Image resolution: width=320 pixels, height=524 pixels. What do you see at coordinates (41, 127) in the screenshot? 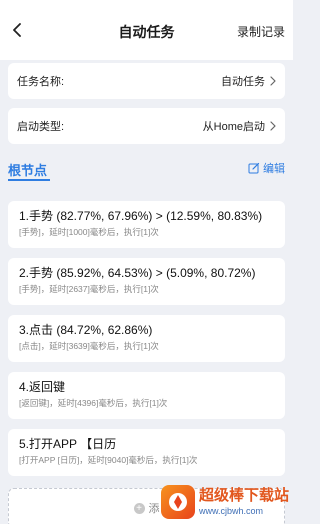
I see `launch-type-label: 启动类型:` at bounding box center [41, 127].